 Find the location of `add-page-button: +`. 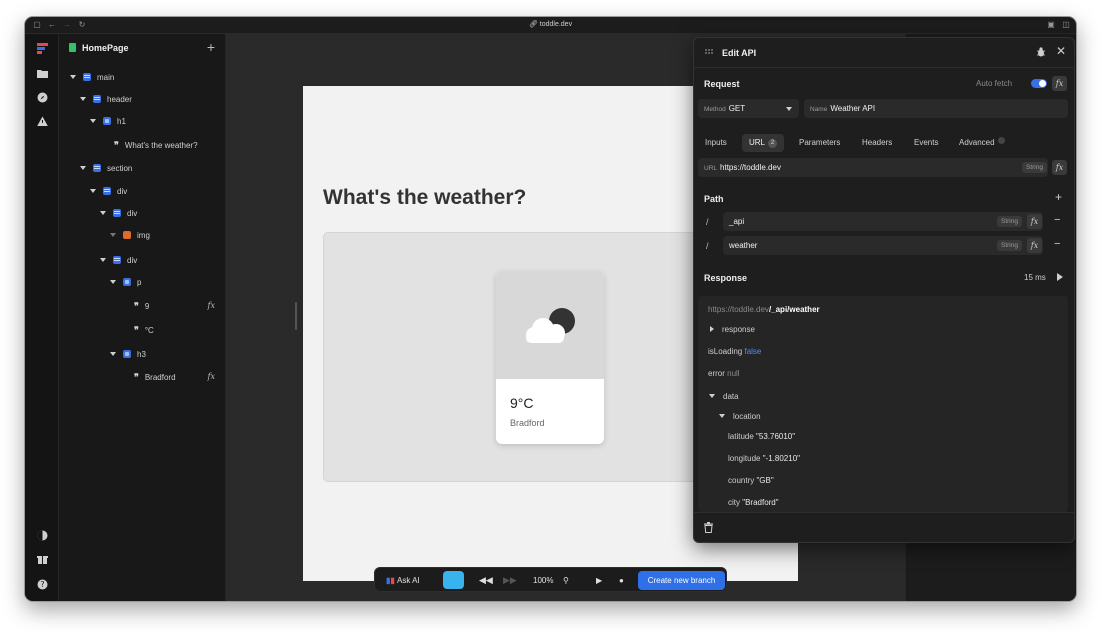

add-page-button: + is located at coordinates (211, 47).